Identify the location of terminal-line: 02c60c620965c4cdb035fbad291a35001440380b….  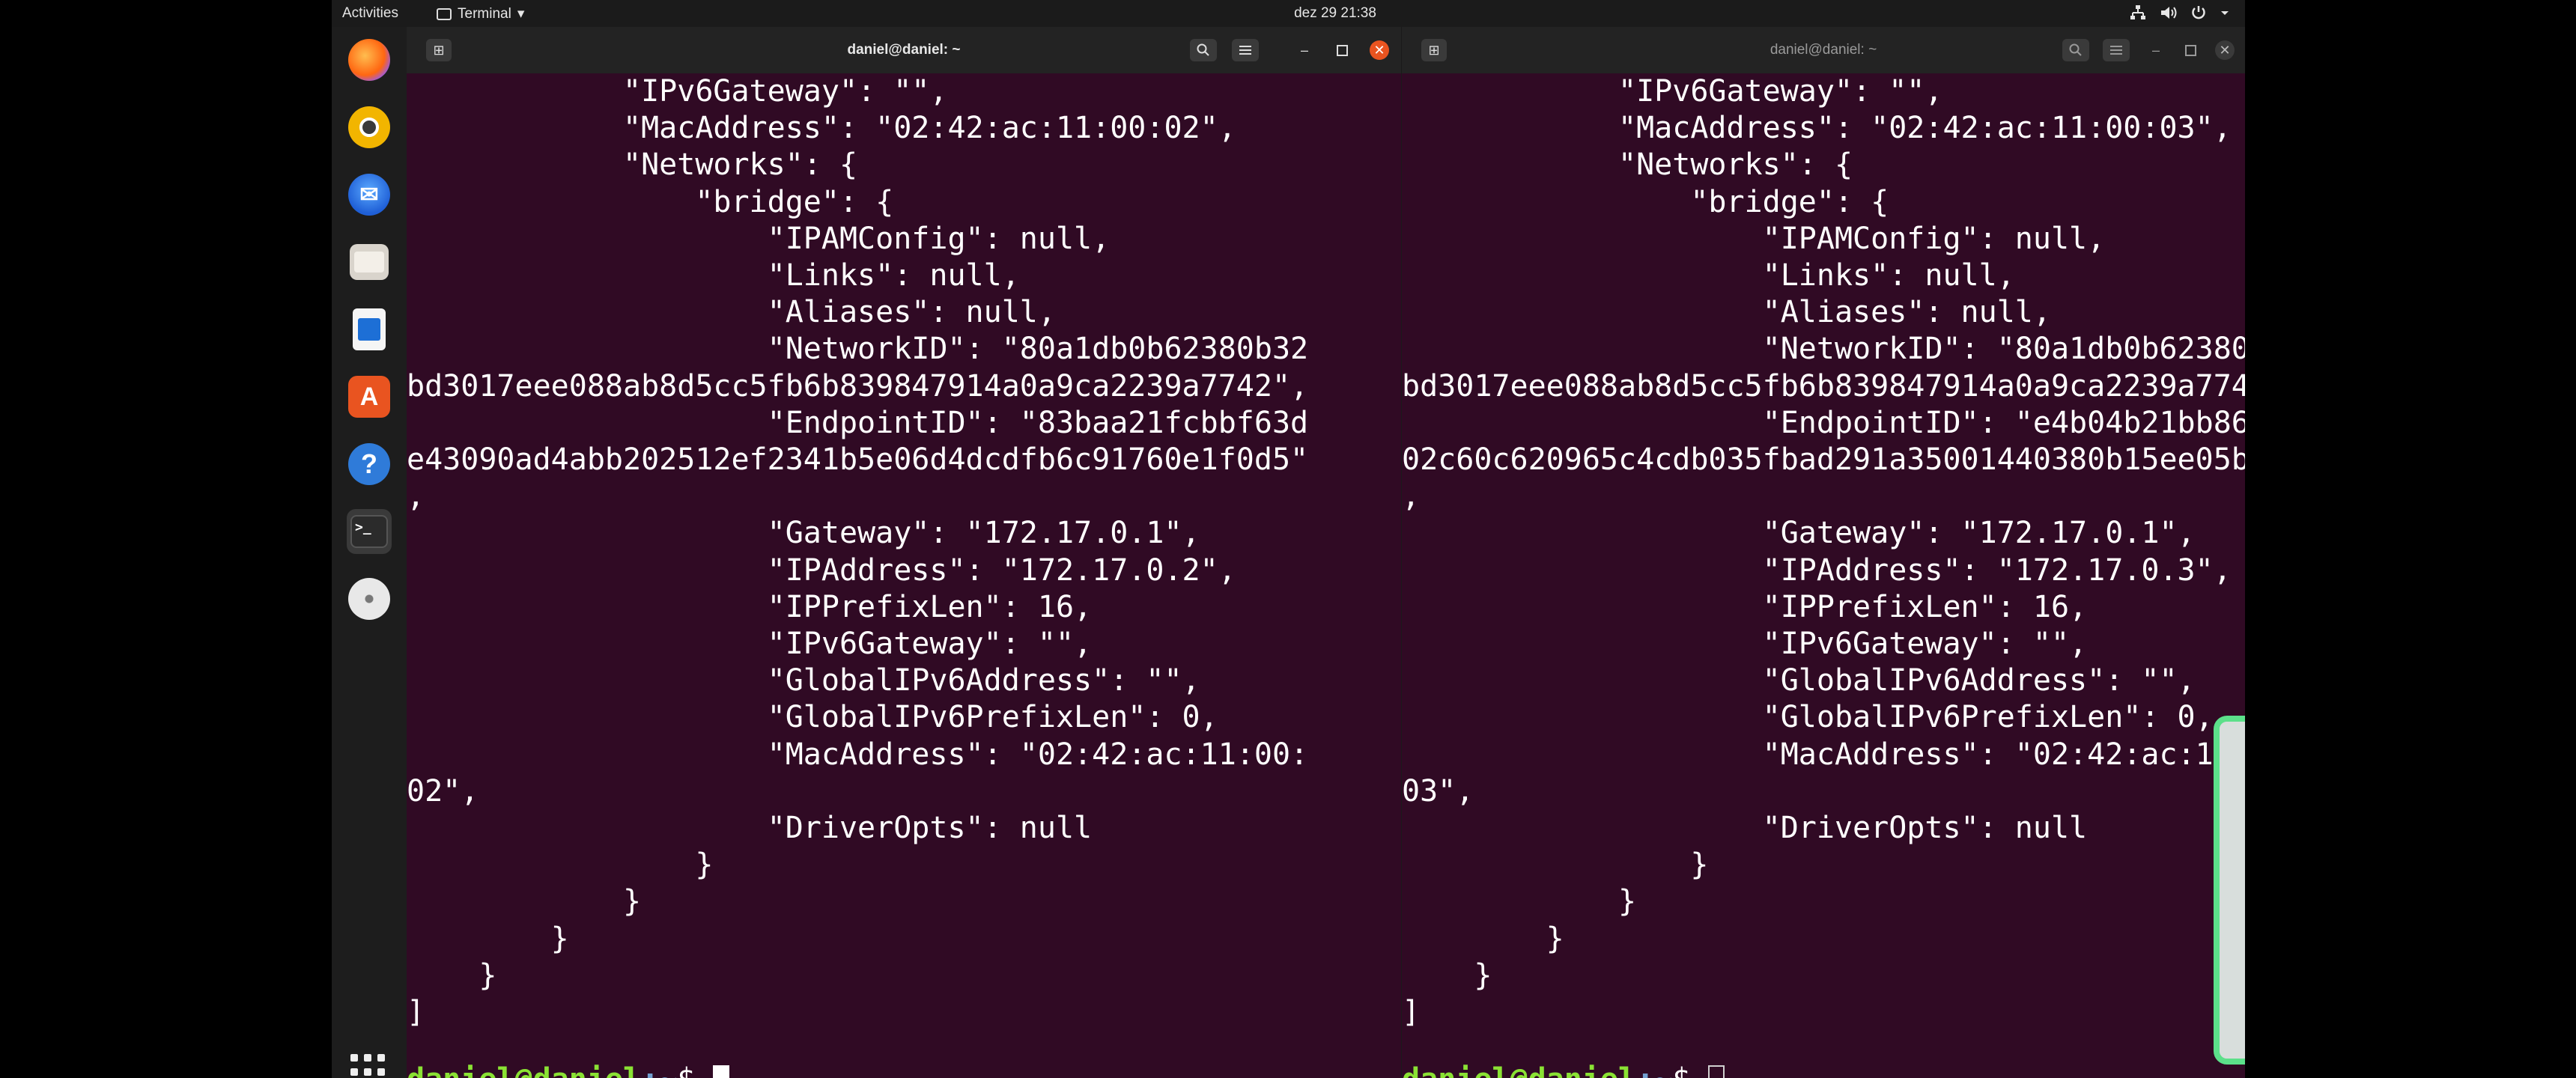
(1823, 460).